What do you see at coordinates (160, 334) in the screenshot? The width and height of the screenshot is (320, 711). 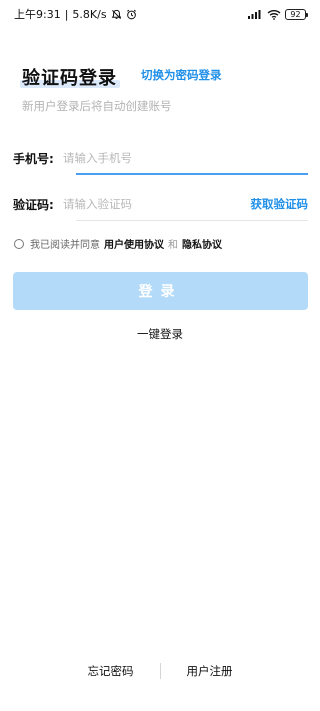 I see `one-key-login-link: 一键登录` at bounding box center [160, 334].